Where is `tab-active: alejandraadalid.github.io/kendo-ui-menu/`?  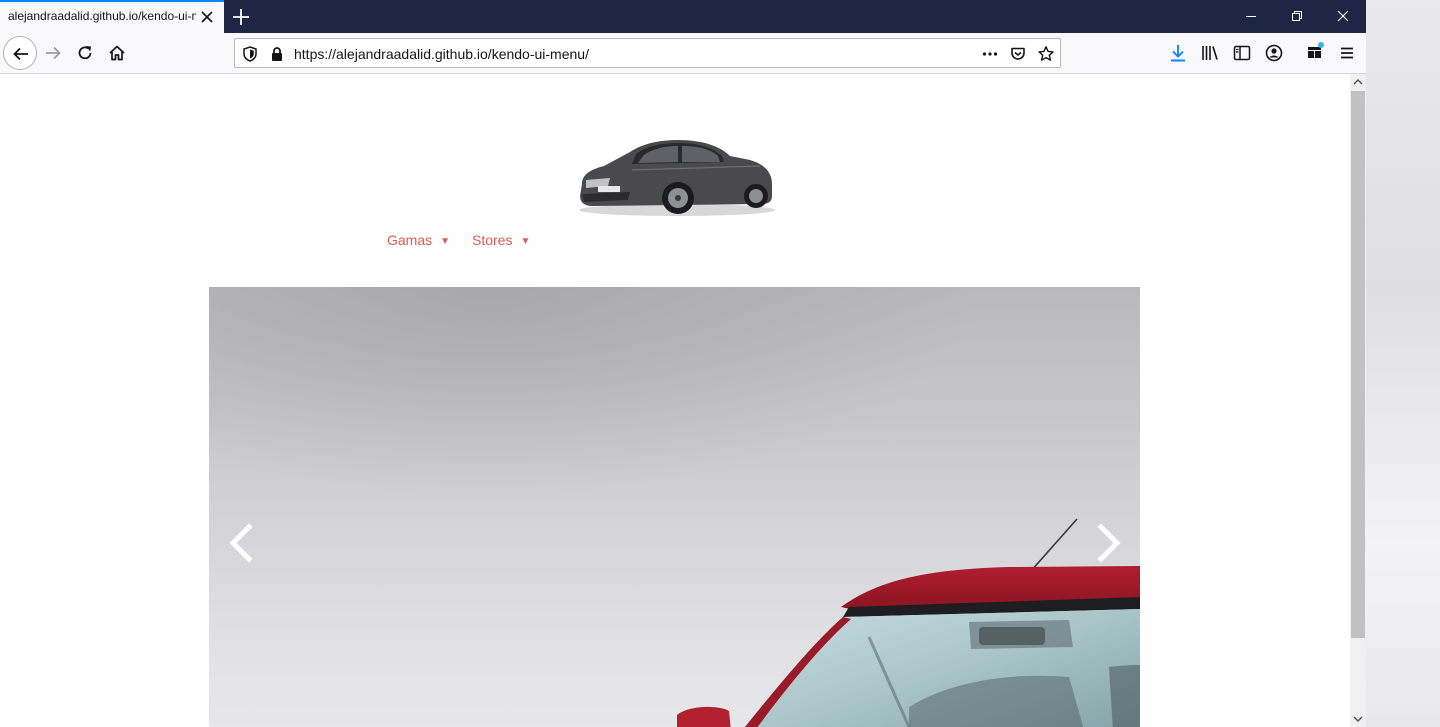
tab-active: alejandraadalid.github.io/kendo-ui-menu/ is located at coordinates (112, 16).